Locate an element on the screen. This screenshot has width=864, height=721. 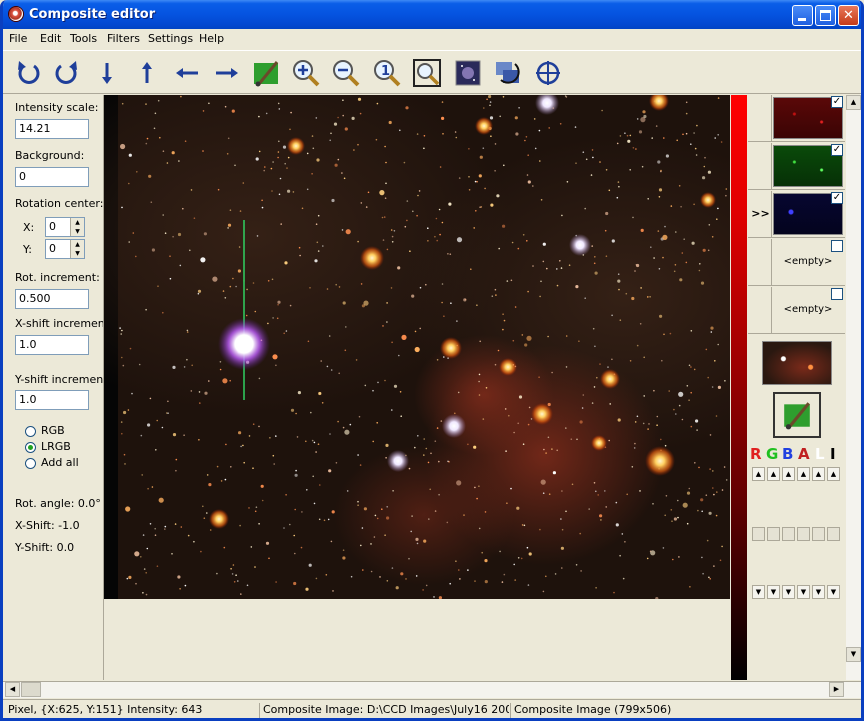
menu-help: Help is located at coordinates (211, 38).